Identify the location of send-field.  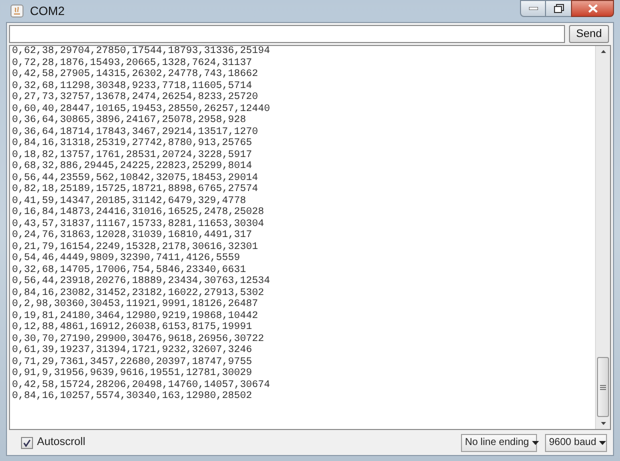
(287, 34).